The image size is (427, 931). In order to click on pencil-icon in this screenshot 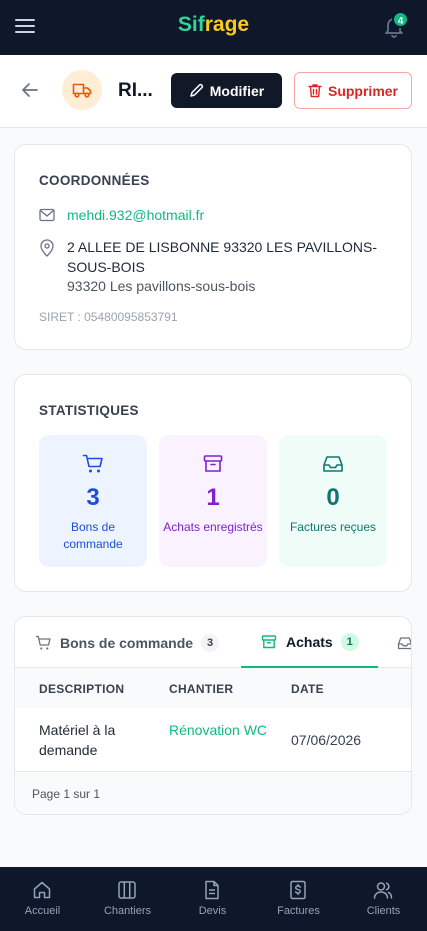, I will do `click(196, 90)`.